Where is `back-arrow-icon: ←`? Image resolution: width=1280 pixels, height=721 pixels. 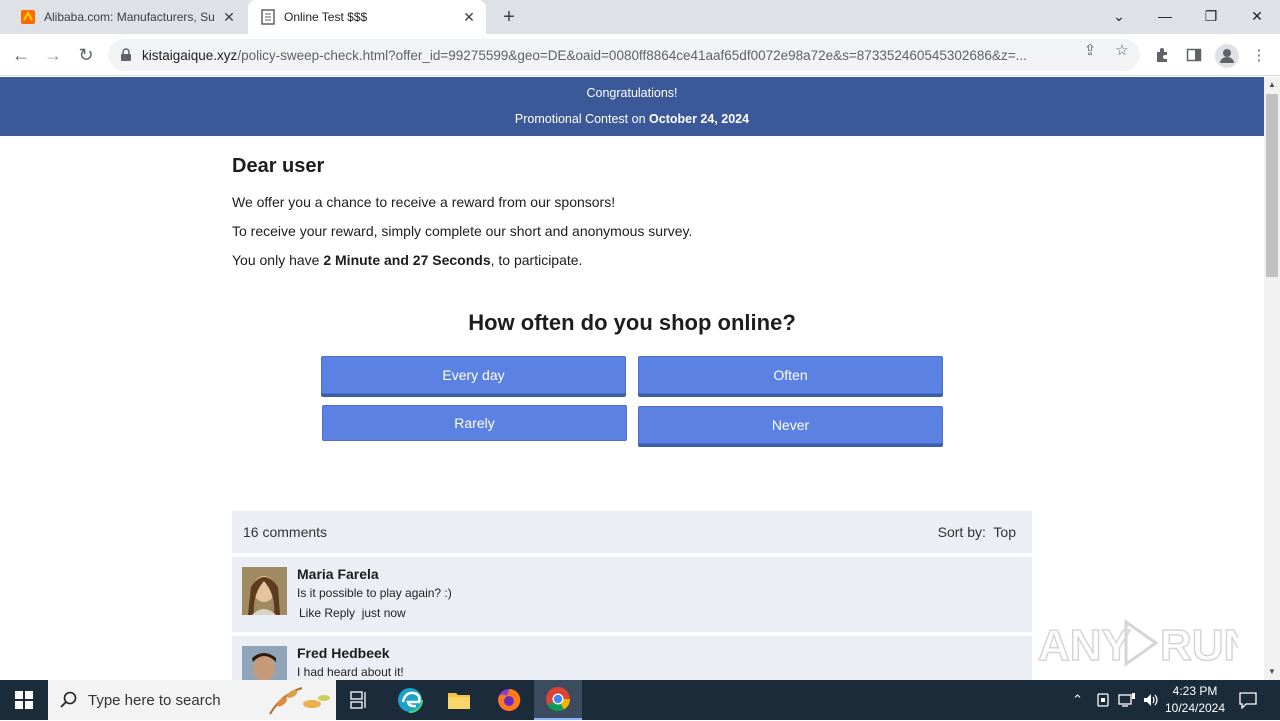
back-arrow-icon: ← is located at coordinates (21, 55).